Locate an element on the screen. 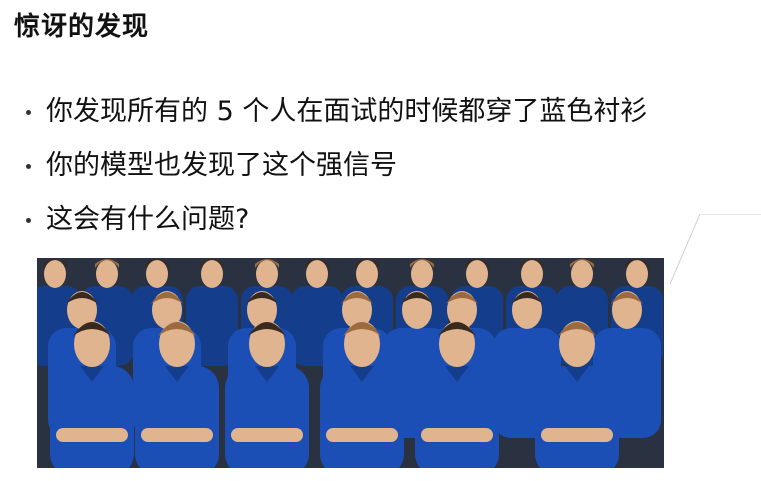 The image size is (761, 481). decorative-line is located at coordinates (715, 249).